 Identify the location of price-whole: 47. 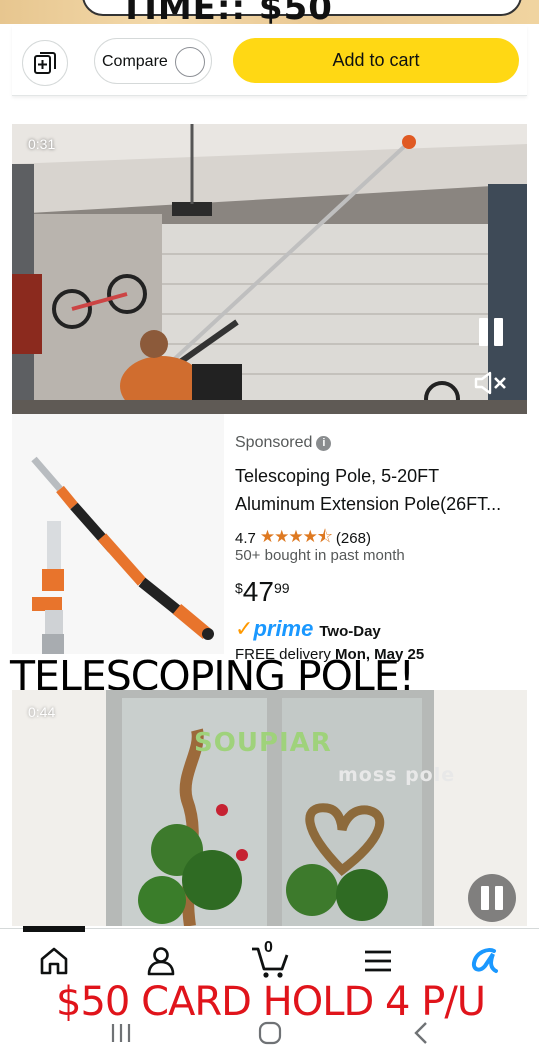
(258, 591).